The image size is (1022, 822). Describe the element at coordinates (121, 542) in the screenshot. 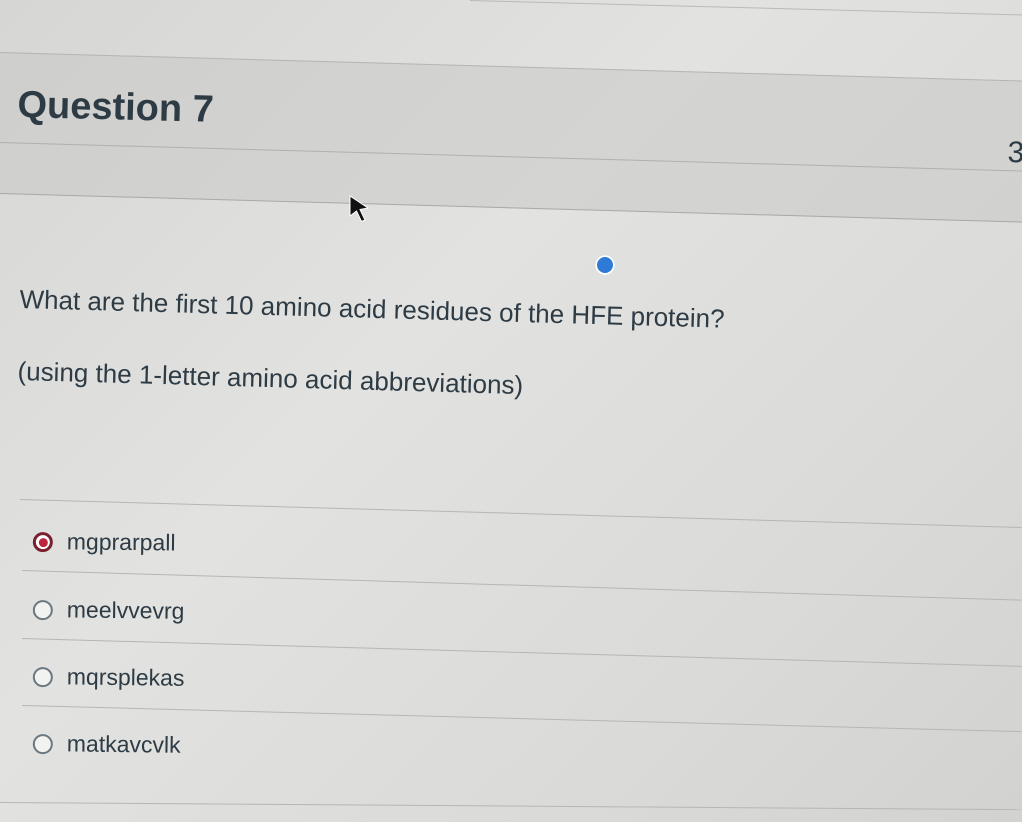

I see `answer-label: mgprarpall` at that location.